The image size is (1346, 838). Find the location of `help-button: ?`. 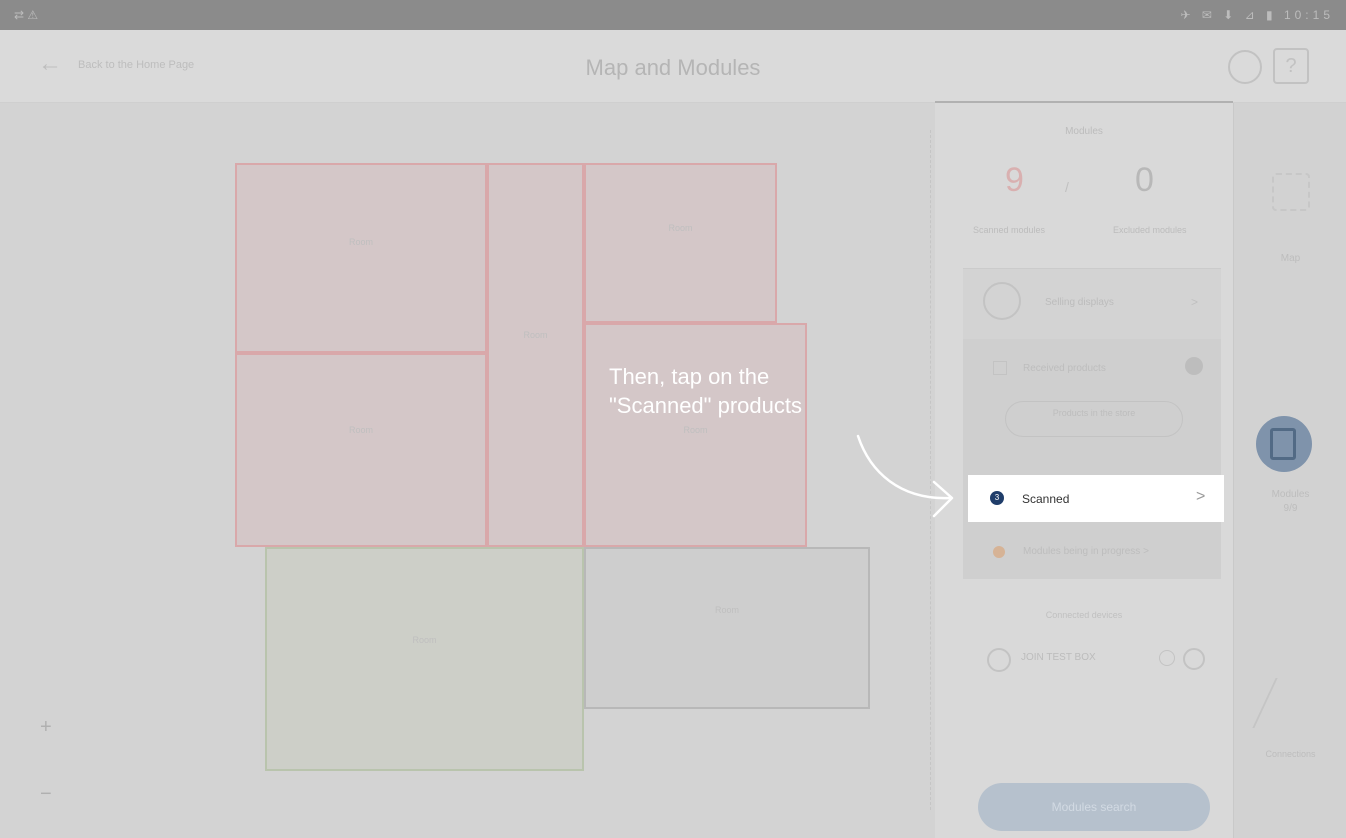

help-button: ? is located at coordinates (1291, 66).